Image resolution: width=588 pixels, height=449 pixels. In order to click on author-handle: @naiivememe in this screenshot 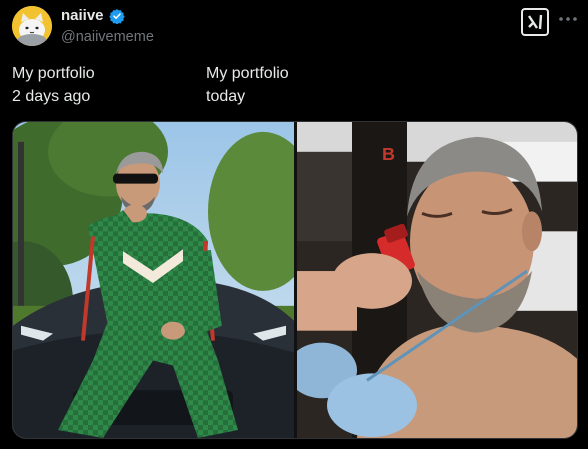, I will do `click(107, 37)`.